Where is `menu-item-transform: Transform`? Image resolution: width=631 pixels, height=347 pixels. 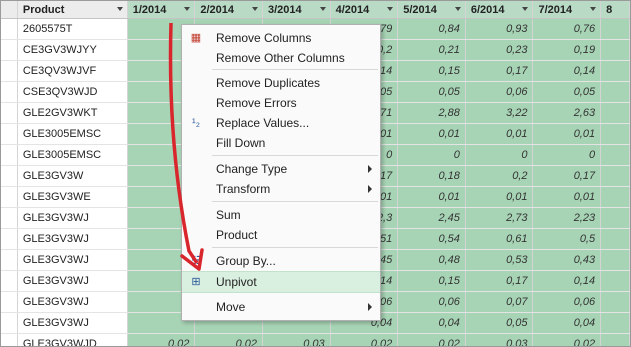 menu-item-transform: Transform is located at coordinates (281, 189).